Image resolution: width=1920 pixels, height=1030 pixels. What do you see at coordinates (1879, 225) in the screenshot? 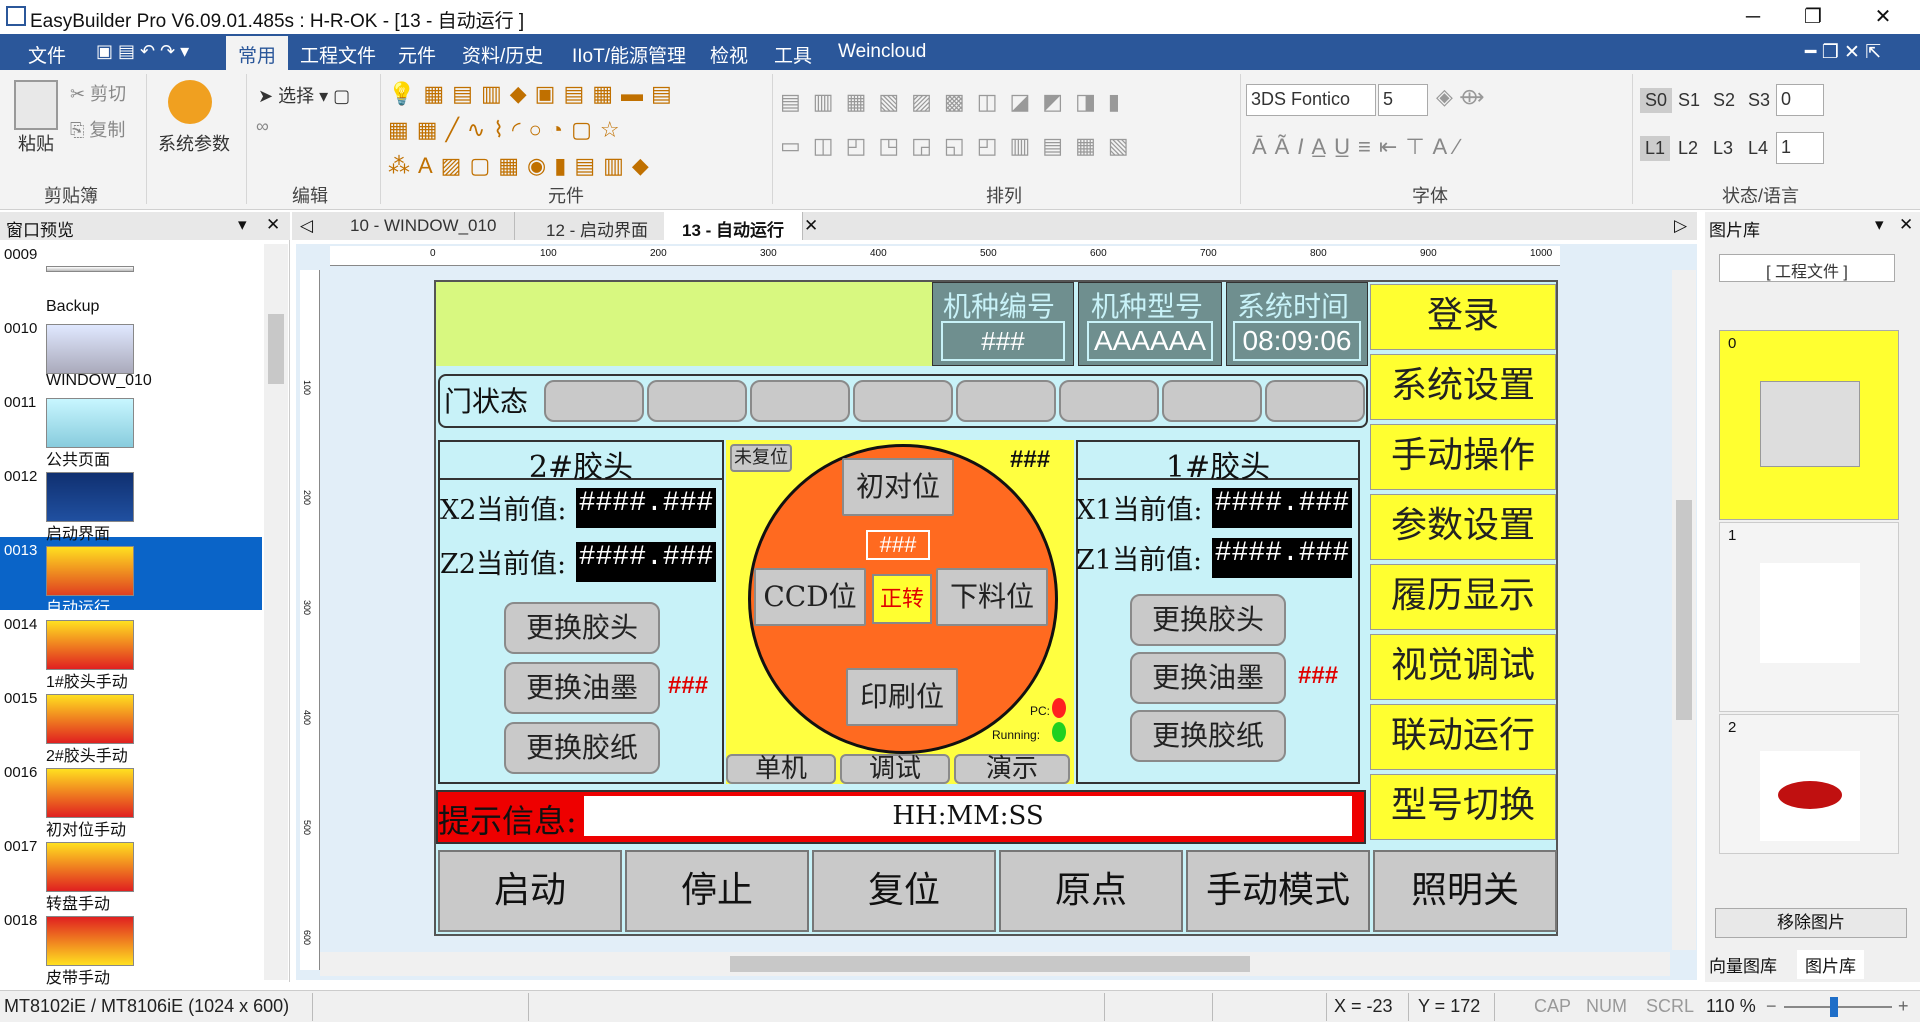
I see `picture-dropdown-icon: ▾` at bounding box center [1879, 225].